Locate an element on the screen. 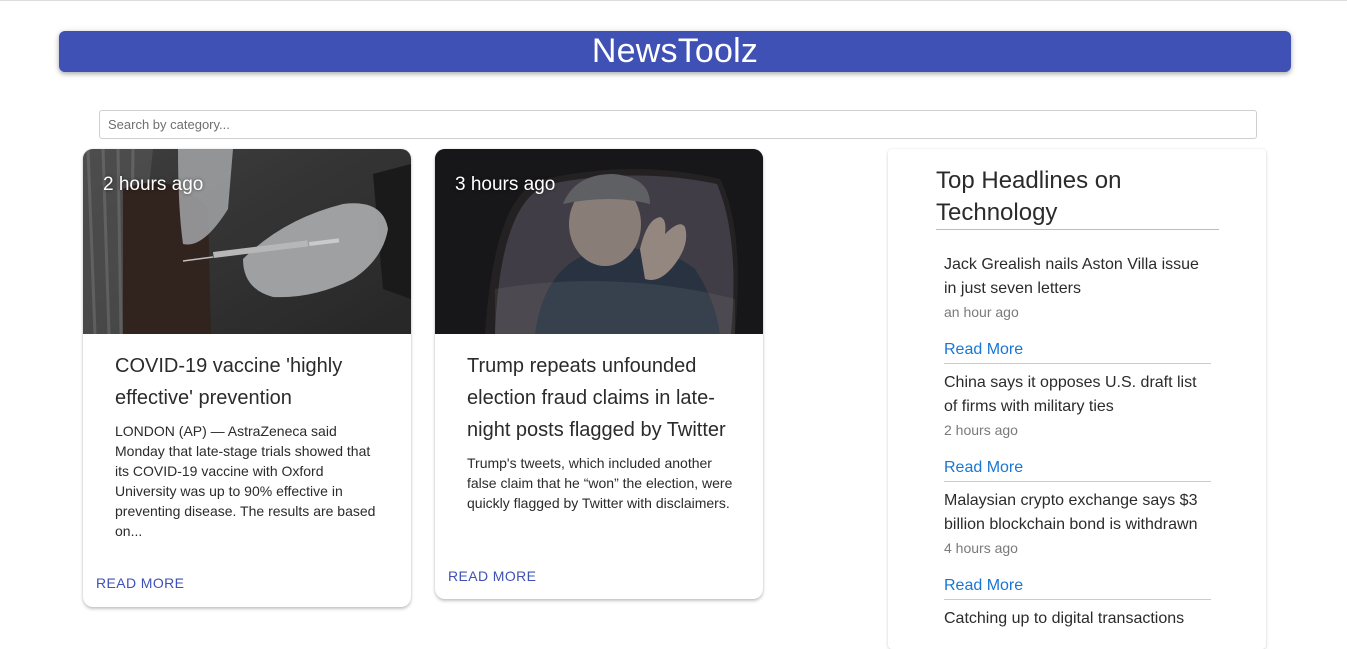 This screenshot has height=649, width=1347. app-bar: NewsToolz is located at coordinates (675, 51).